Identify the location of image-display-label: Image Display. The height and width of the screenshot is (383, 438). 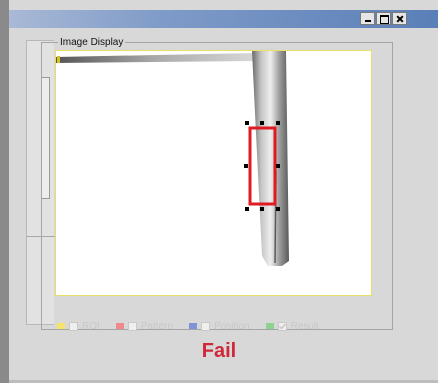
(92, 42).